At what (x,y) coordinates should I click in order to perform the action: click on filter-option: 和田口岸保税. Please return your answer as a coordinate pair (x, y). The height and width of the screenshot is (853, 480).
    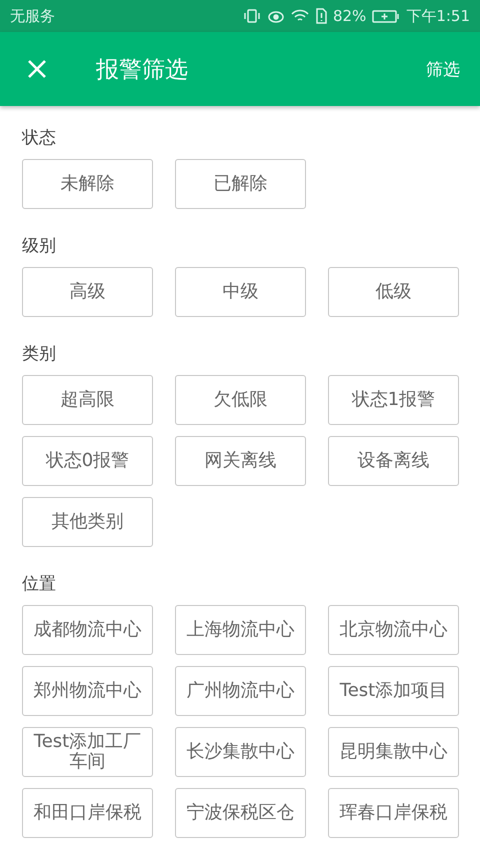
    Looking at the image, I should click on (87, 813).